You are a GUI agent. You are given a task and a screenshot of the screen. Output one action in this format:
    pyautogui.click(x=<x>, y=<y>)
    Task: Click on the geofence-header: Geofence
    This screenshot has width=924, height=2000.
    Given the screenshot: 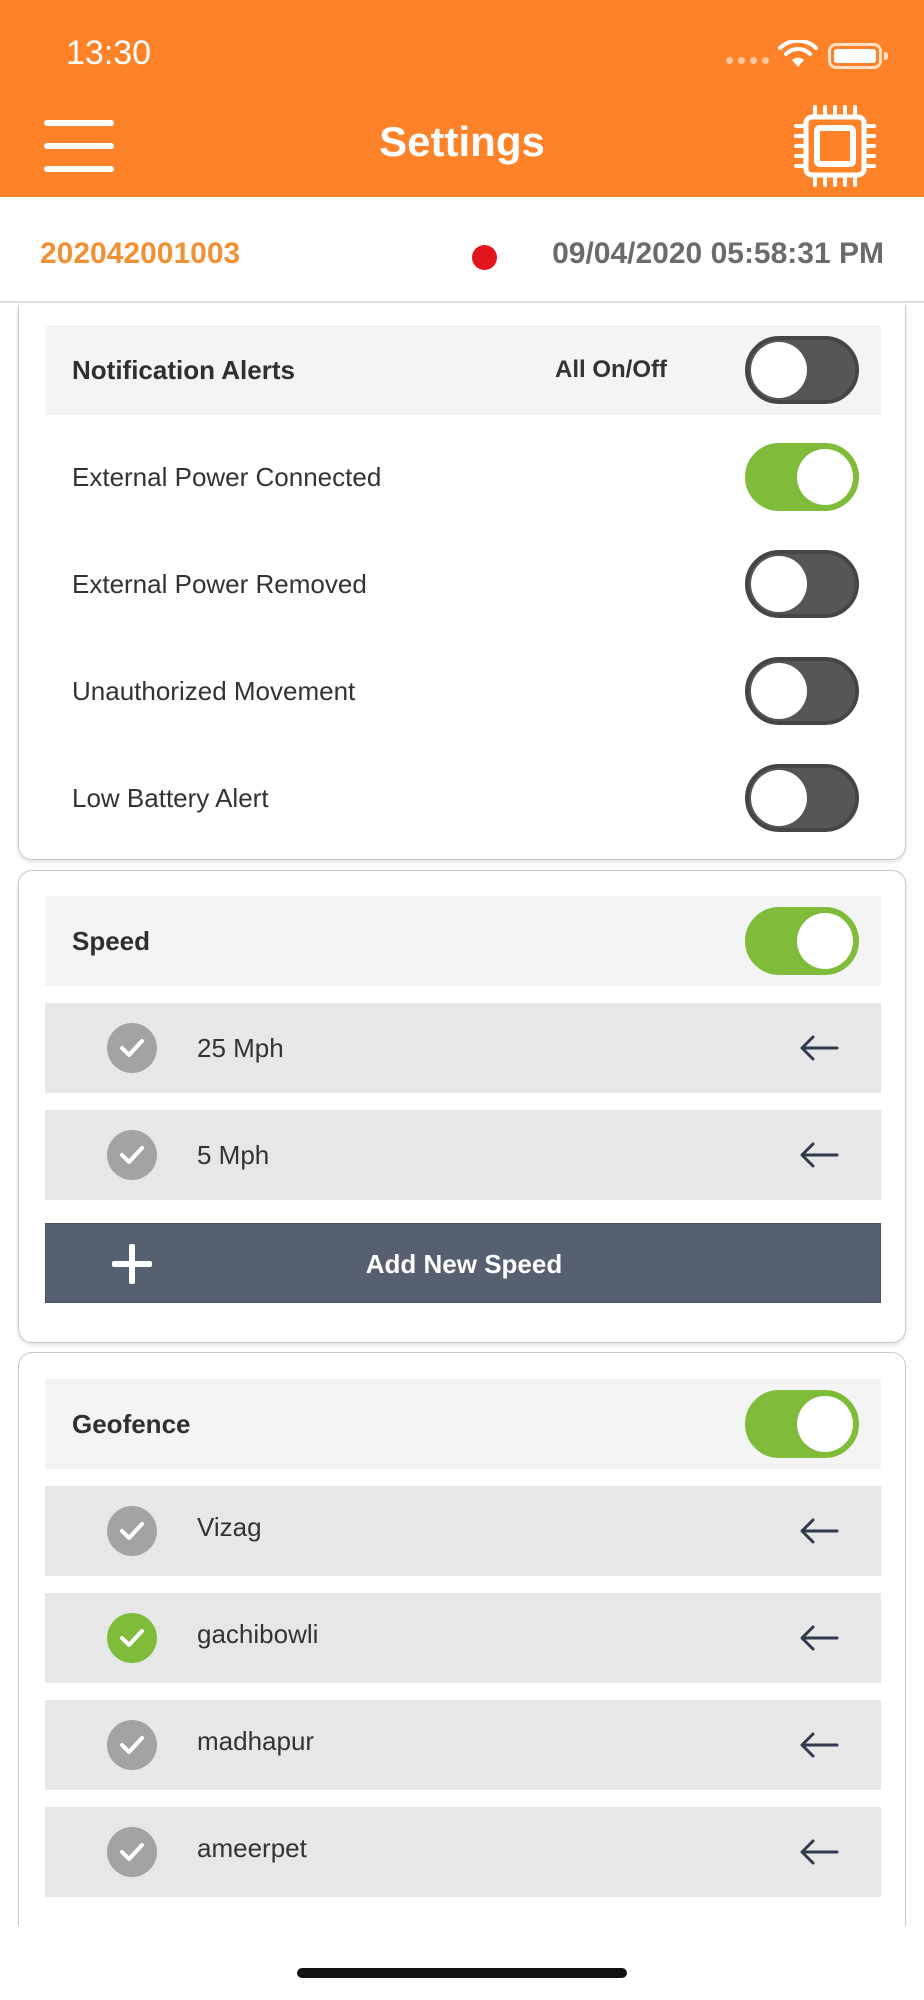 What is the action you would take?
    pyautogui.click(x=463, y=1424)
    